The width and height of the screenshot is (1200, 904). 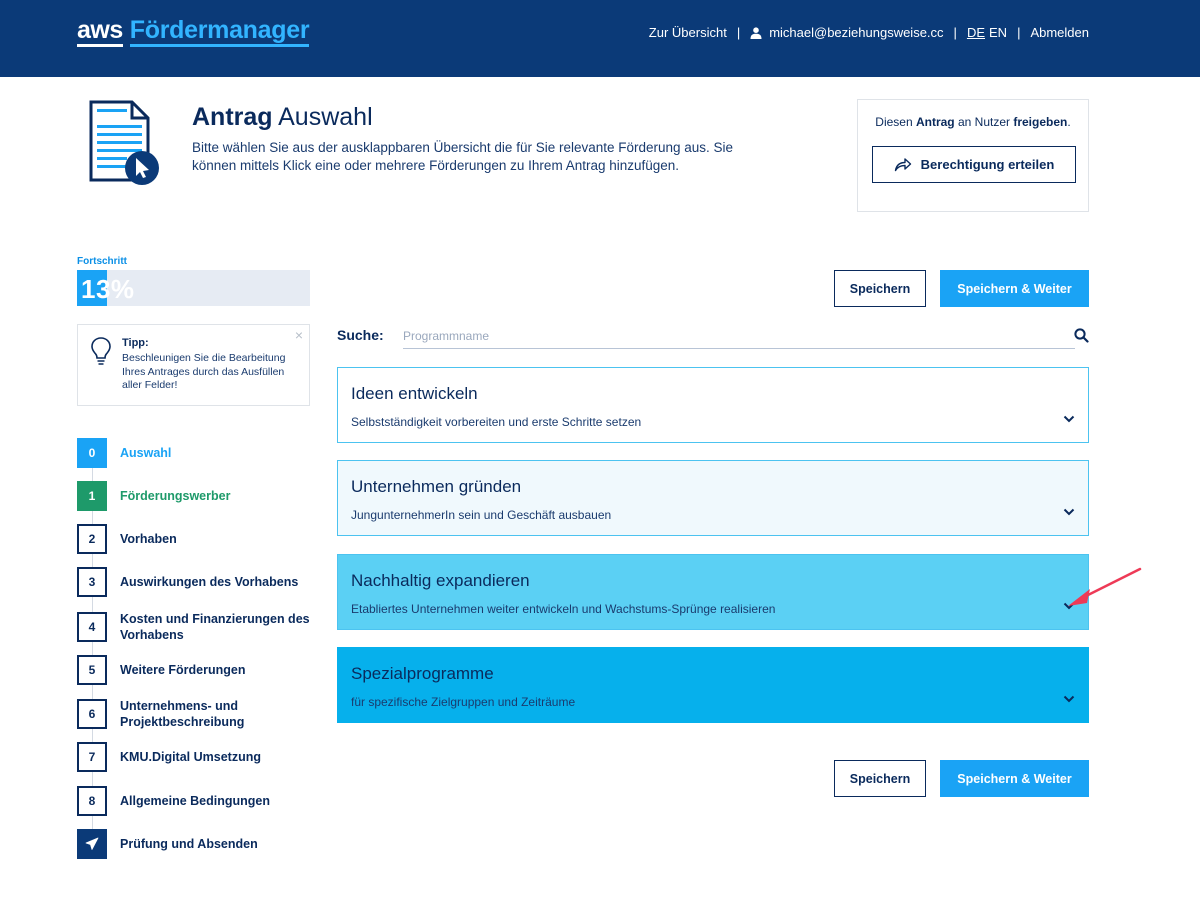 I want to click on close-icon: ×, so click(x=299, y=335).